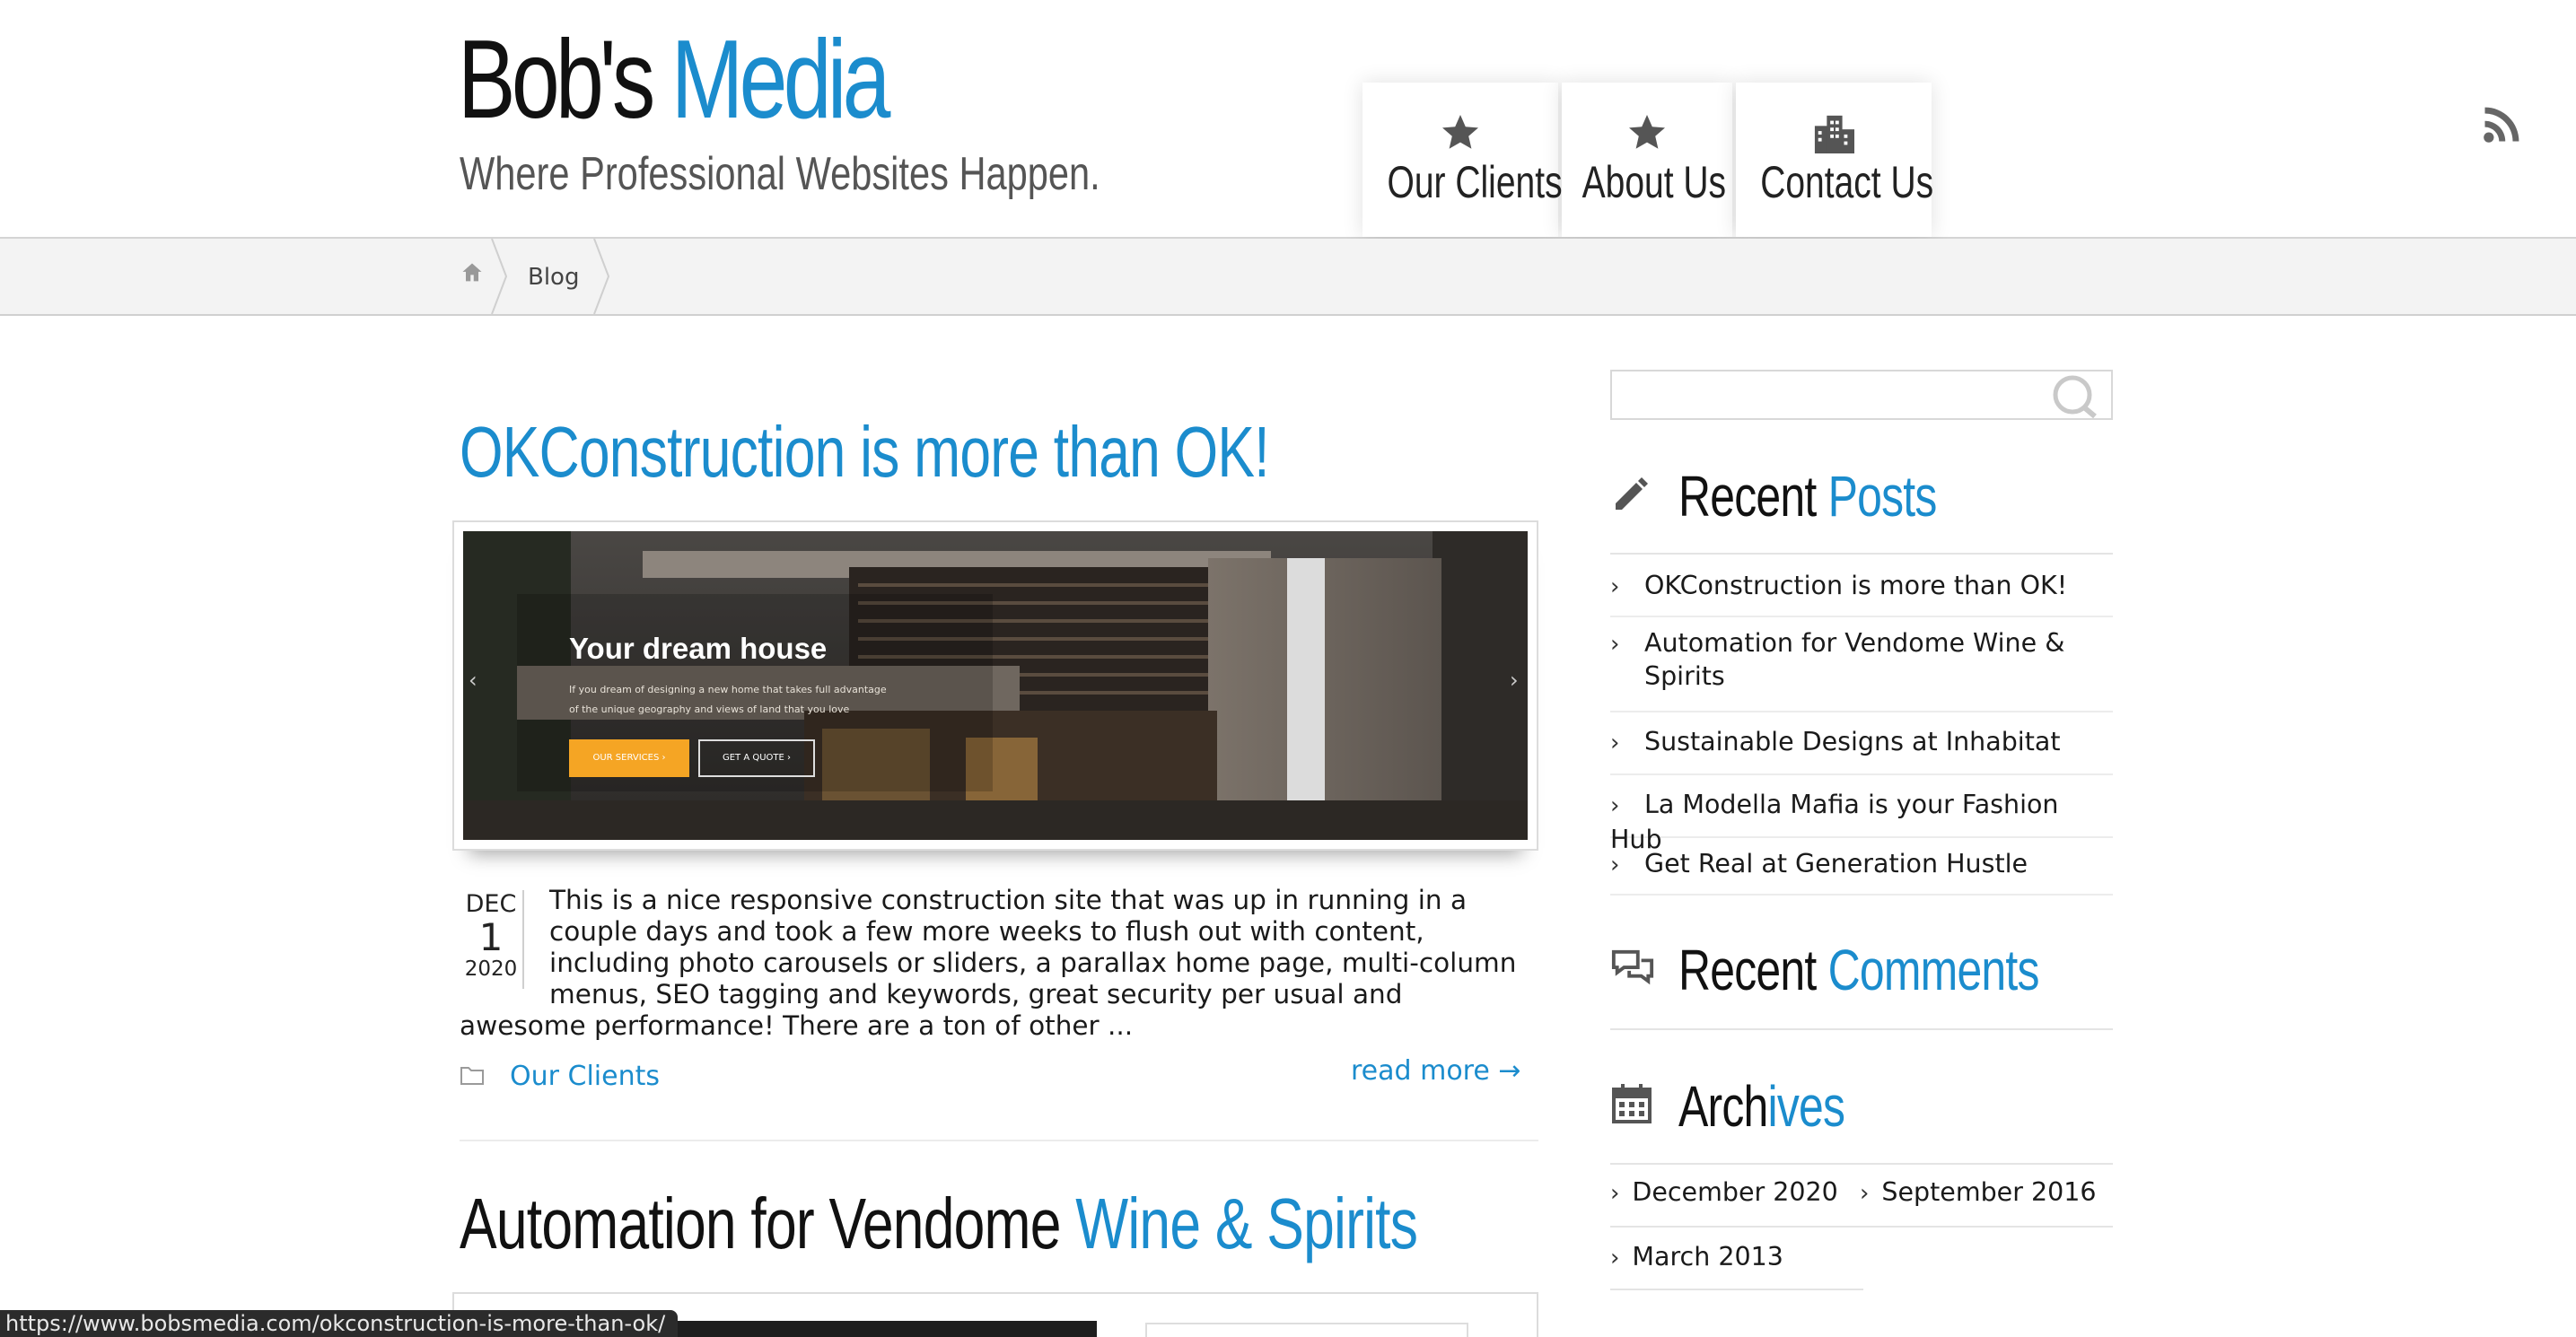  What do you see at coordinates (1696, 1256) in the screenshot?
I see `archive-link: › March 2013` at bounding box center [1696, 1256].